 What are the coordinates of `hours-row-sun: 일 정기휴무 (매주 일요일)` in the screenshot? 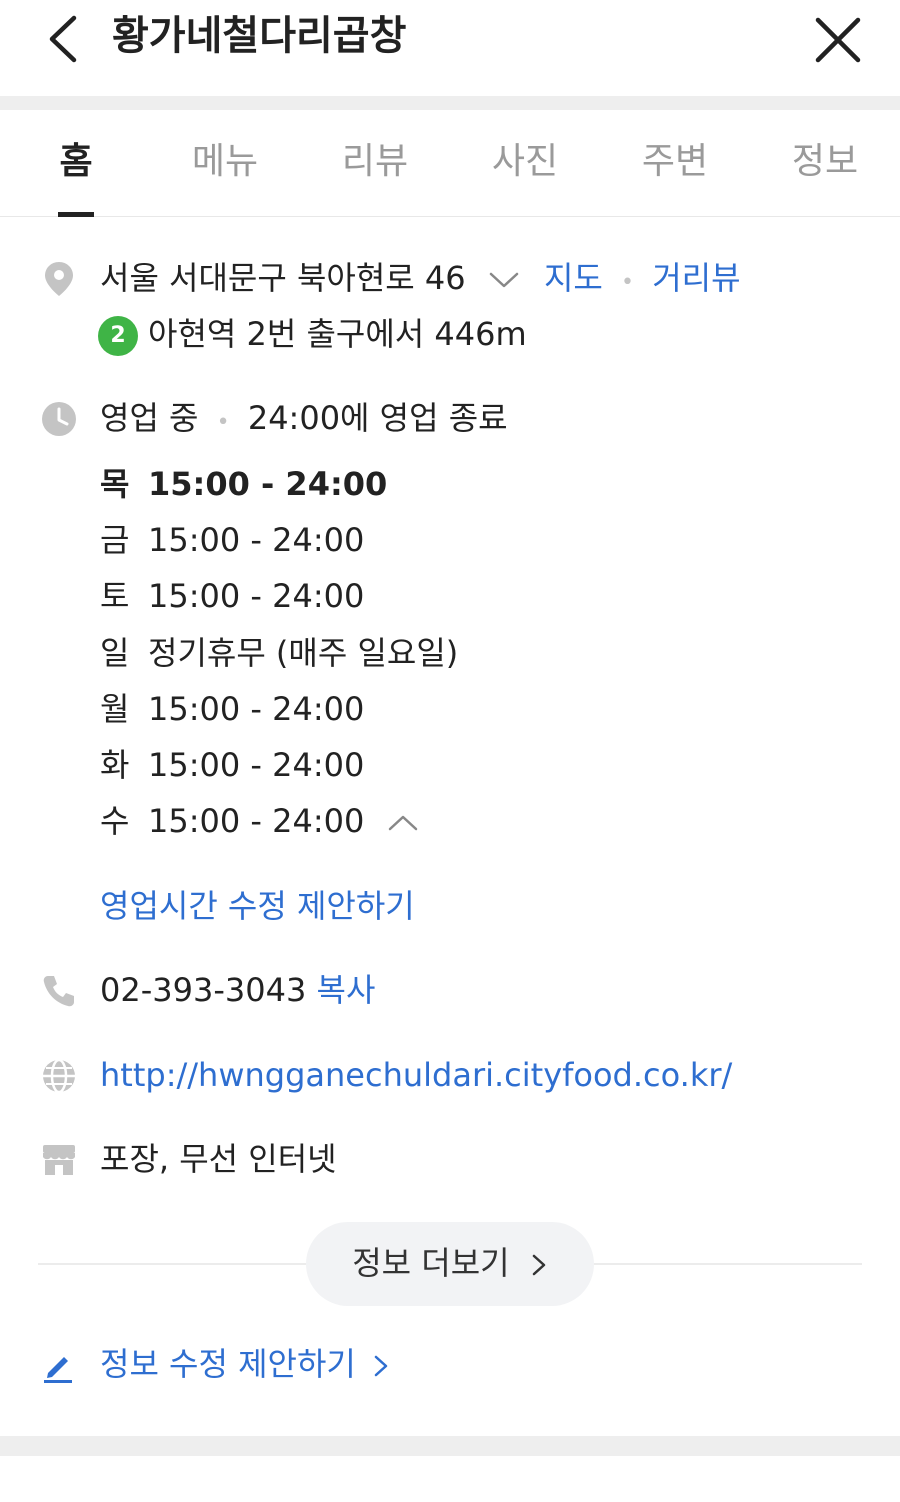 It's located at (279, 653).